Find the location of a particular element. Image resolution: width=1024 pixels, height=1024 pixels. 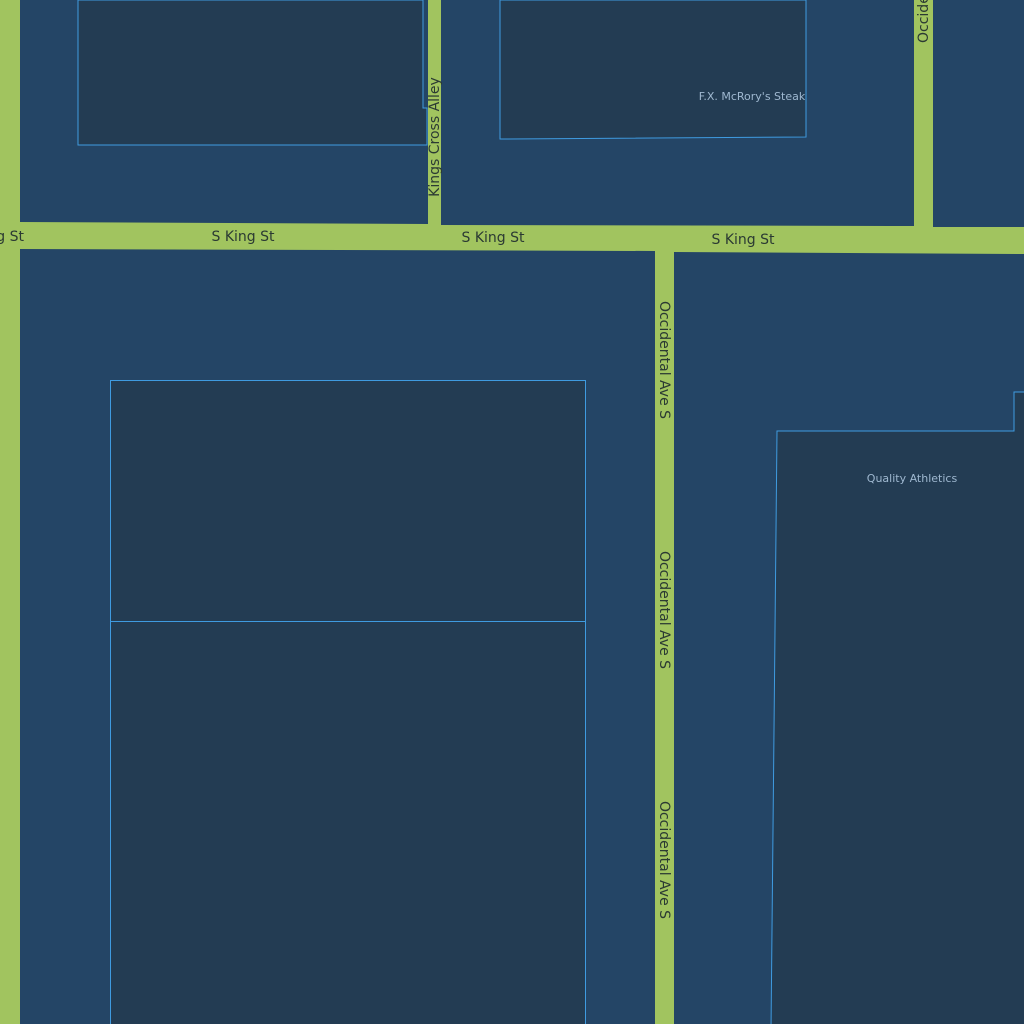

street-label-king-3: S King St is located at coordinates (744, 240).